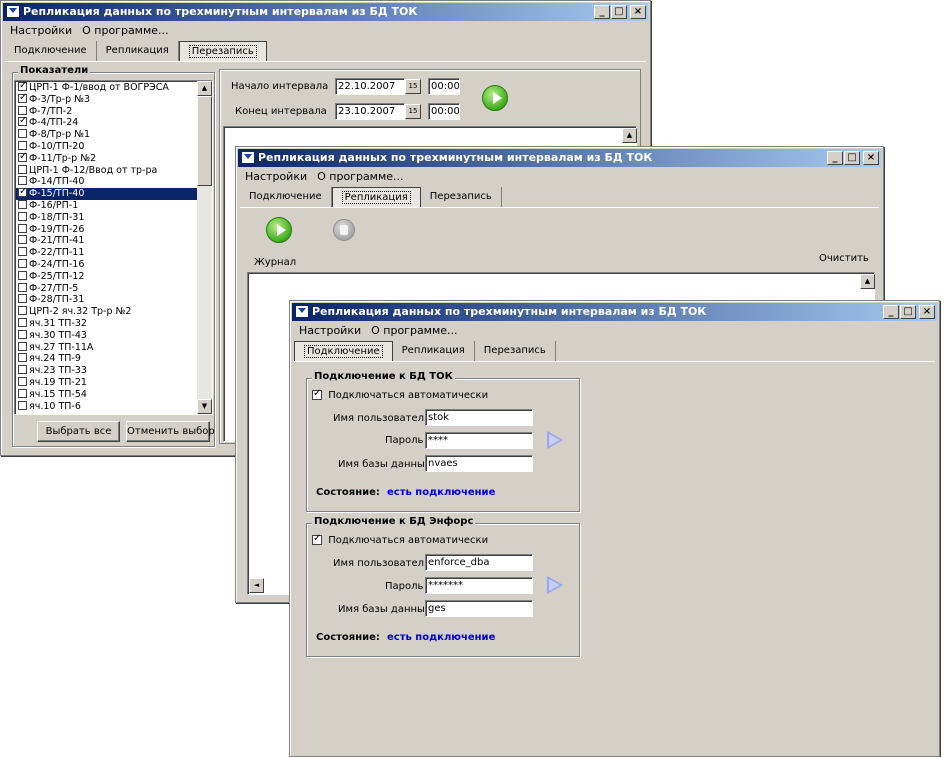 The height and width of the screenshot is (757, 950). Describe the element at coordinates (106, 146) in the screenshot. I see `list-item: Ф-10/ТП-20` at that location.